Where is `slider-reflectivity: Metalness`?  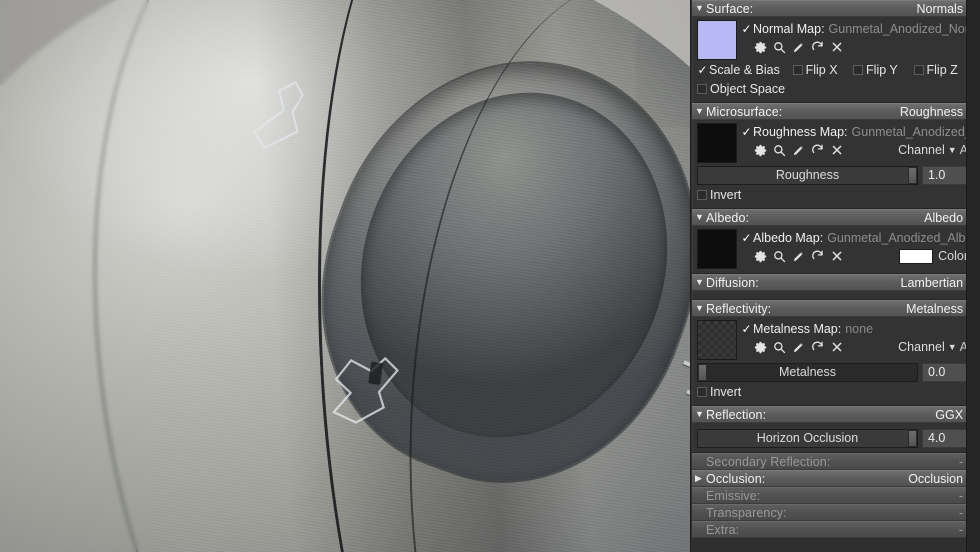
slider-reflectivity: Metalness is located at coordinates (807, 372).